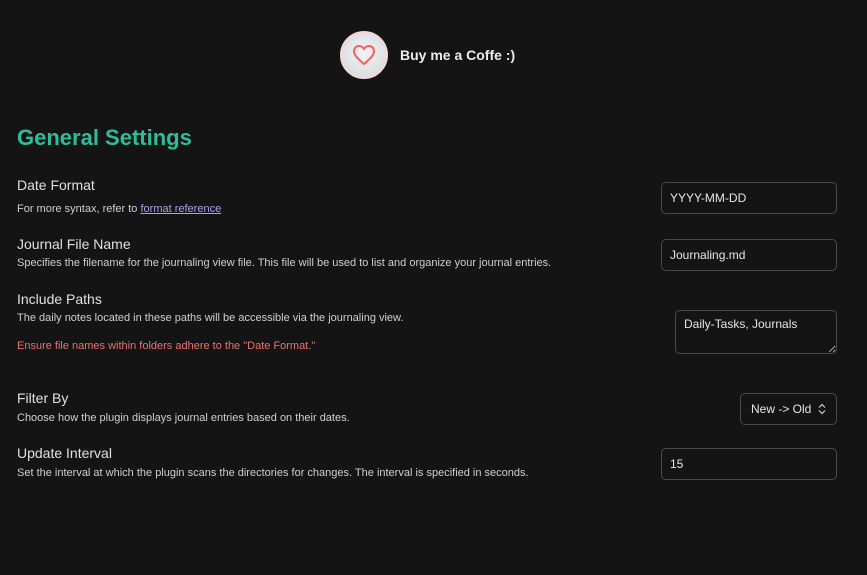  Describe the element at coordinates (749, 198) in the screenshot. I see `date-format-input` at that location.